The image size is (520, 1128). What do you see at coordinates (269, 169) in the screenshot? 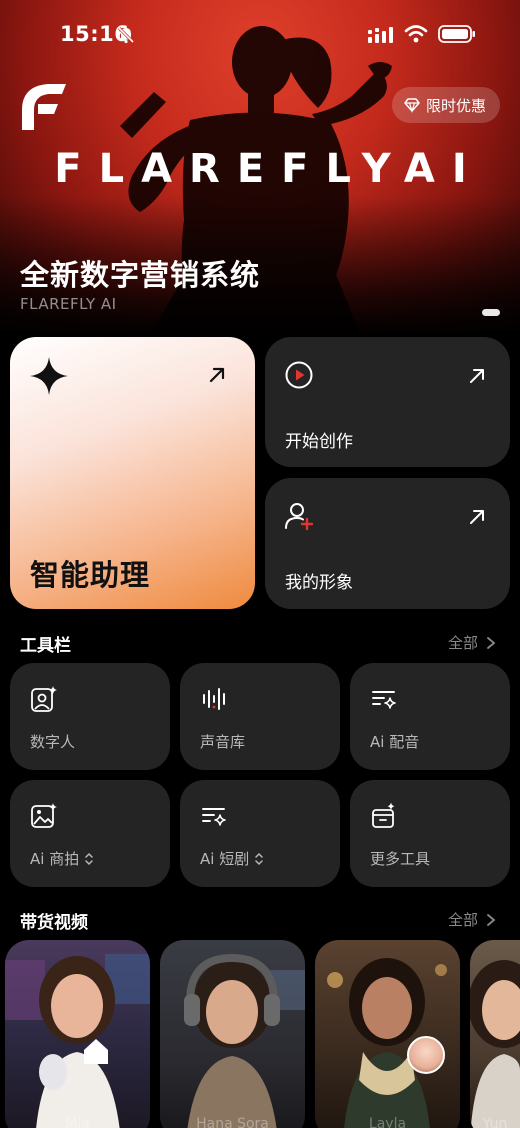
I see `hero-wordmark: FLAREFLYAI` at bounding box center [269, 169].